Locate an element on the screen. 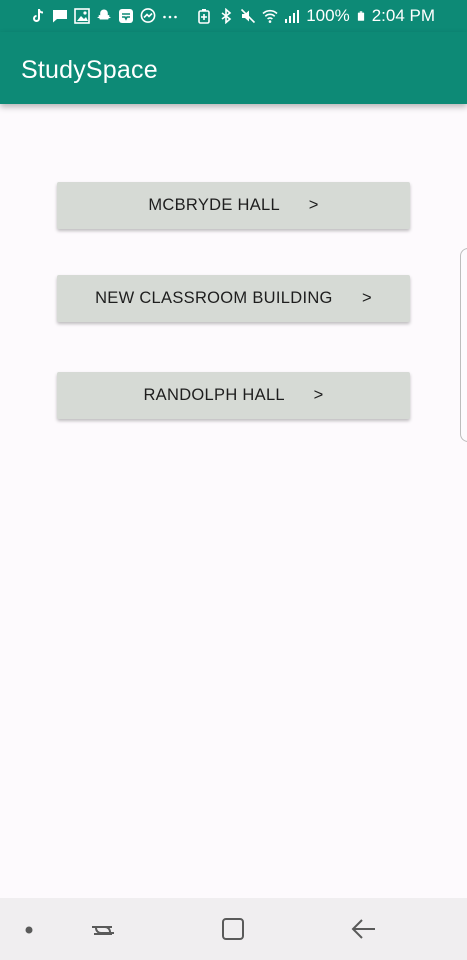  status-bar: 100% 2:04 PM is located at coordinates (233, 16).